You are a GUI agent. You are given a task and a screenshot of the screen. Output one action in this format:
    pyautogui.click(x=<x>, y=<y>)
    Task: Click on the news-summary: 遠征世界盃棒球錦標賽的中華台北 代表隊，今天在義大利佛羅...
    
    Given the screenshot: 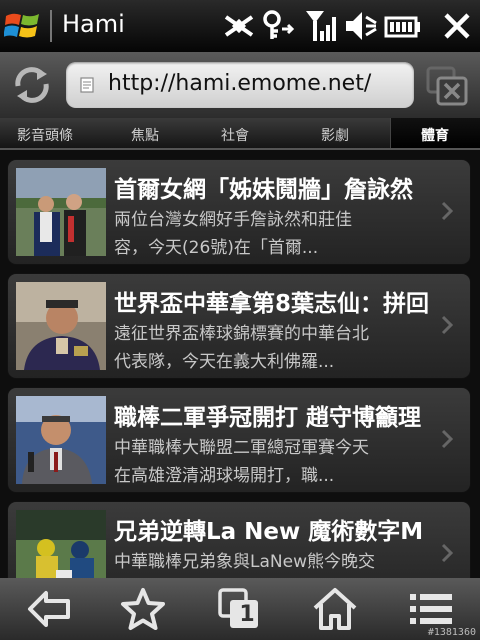 What is the action you would take?
    pyautogui.click(x=275, y=348)
    